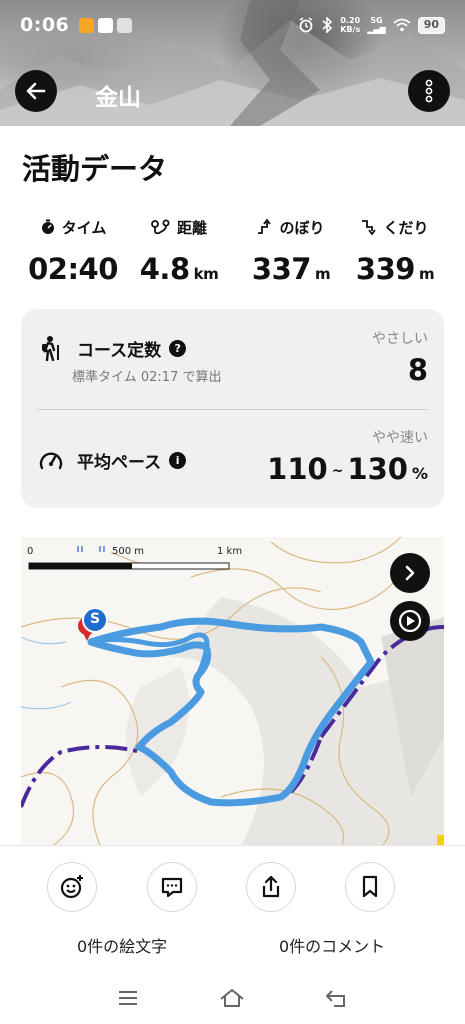  I want to click on comment-count-label: 0件のコメント, so click(332, 945).